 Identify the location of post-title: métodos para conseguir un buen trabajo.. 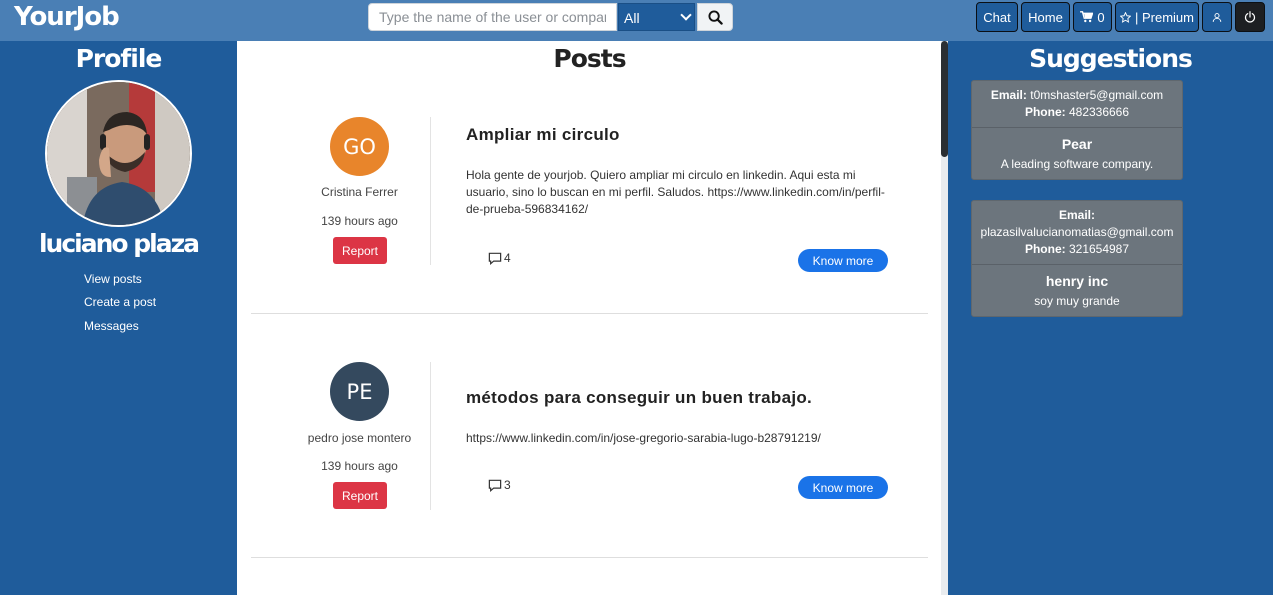
(639, 397).